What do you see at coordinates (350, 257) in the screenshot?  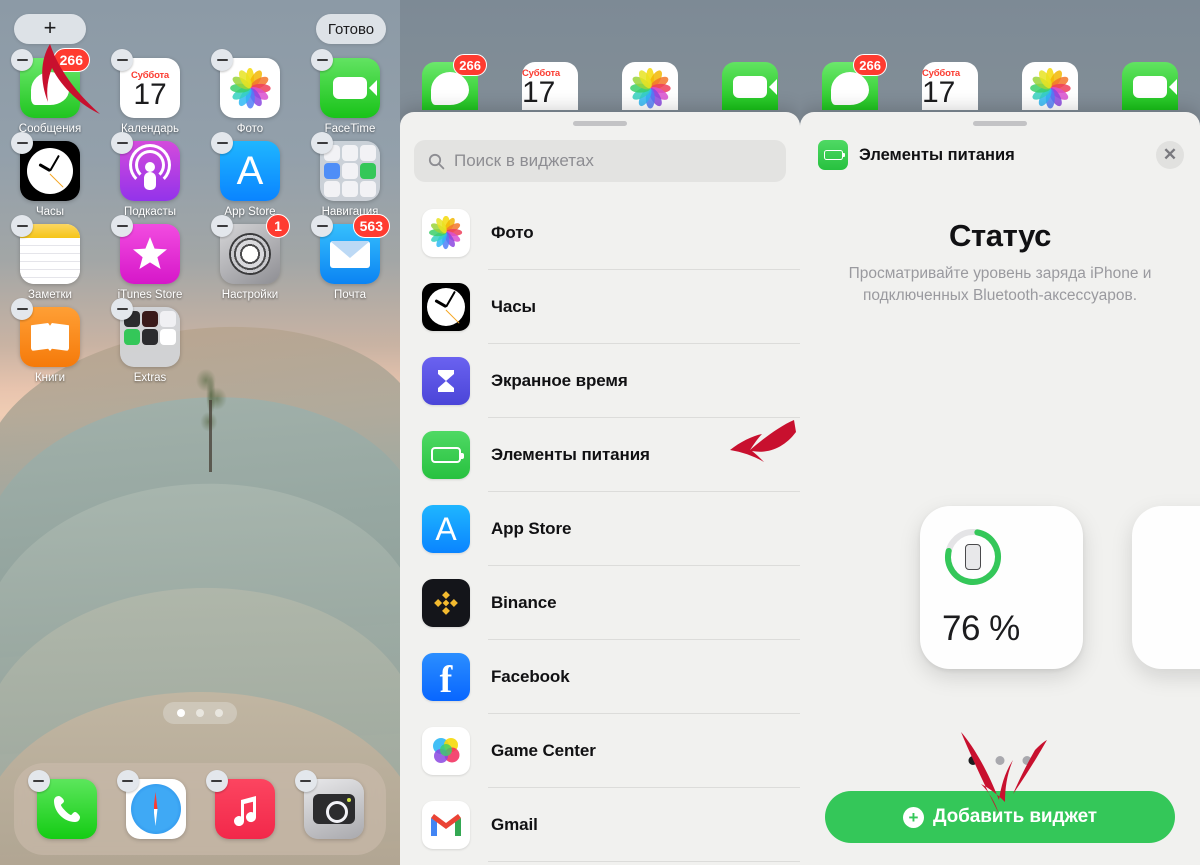 I see `home-app-mail: 563 Почта` at bounding box center [350, 257].